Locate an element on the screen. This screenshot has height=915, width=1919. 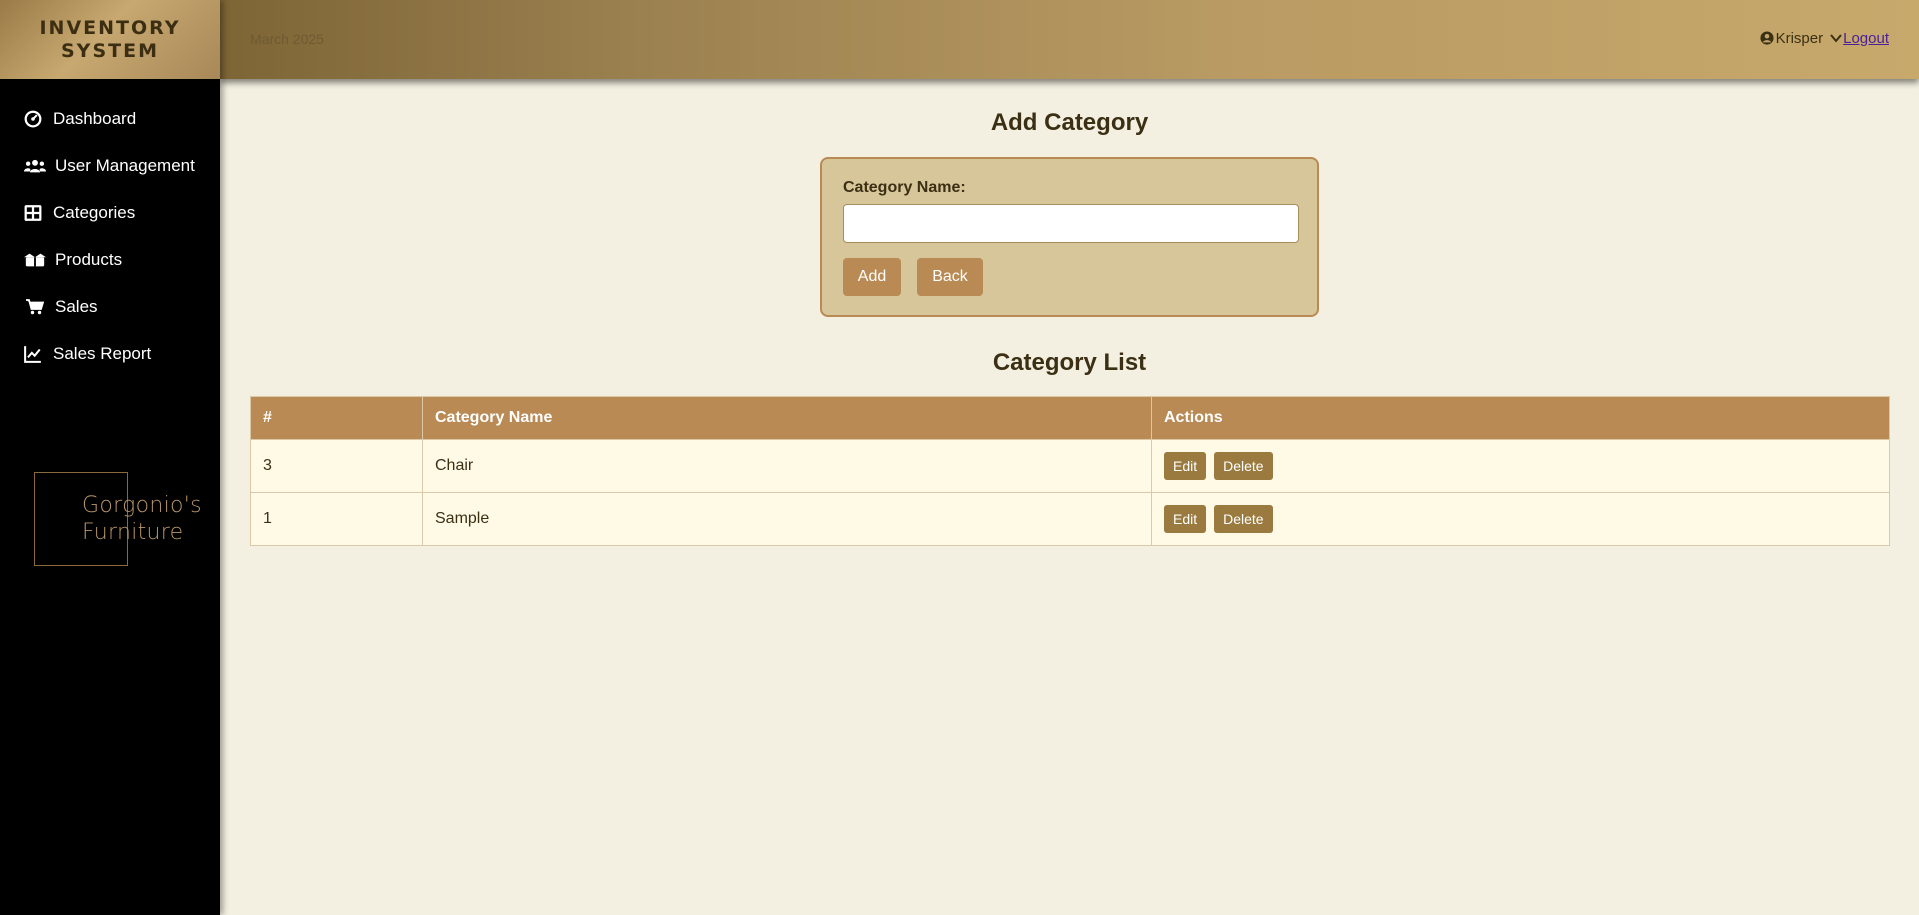
column-header-category-name: Category Name is located at coordinates (787, 418).